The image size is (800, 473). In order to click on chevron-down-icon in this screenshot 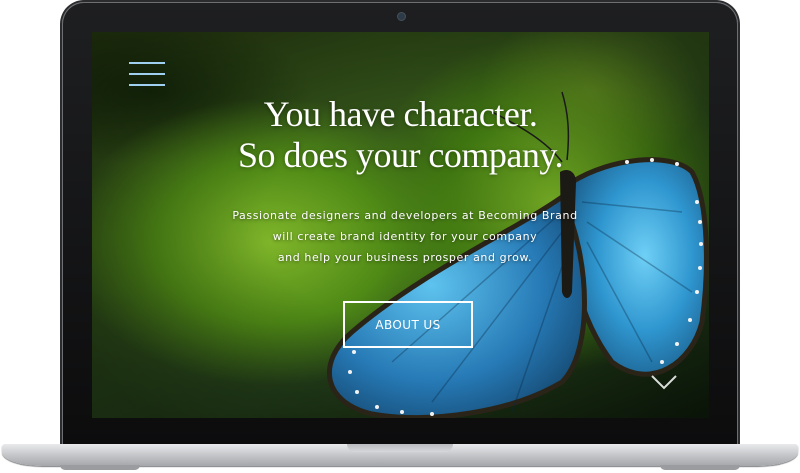, I will do `click(664, 382)`.